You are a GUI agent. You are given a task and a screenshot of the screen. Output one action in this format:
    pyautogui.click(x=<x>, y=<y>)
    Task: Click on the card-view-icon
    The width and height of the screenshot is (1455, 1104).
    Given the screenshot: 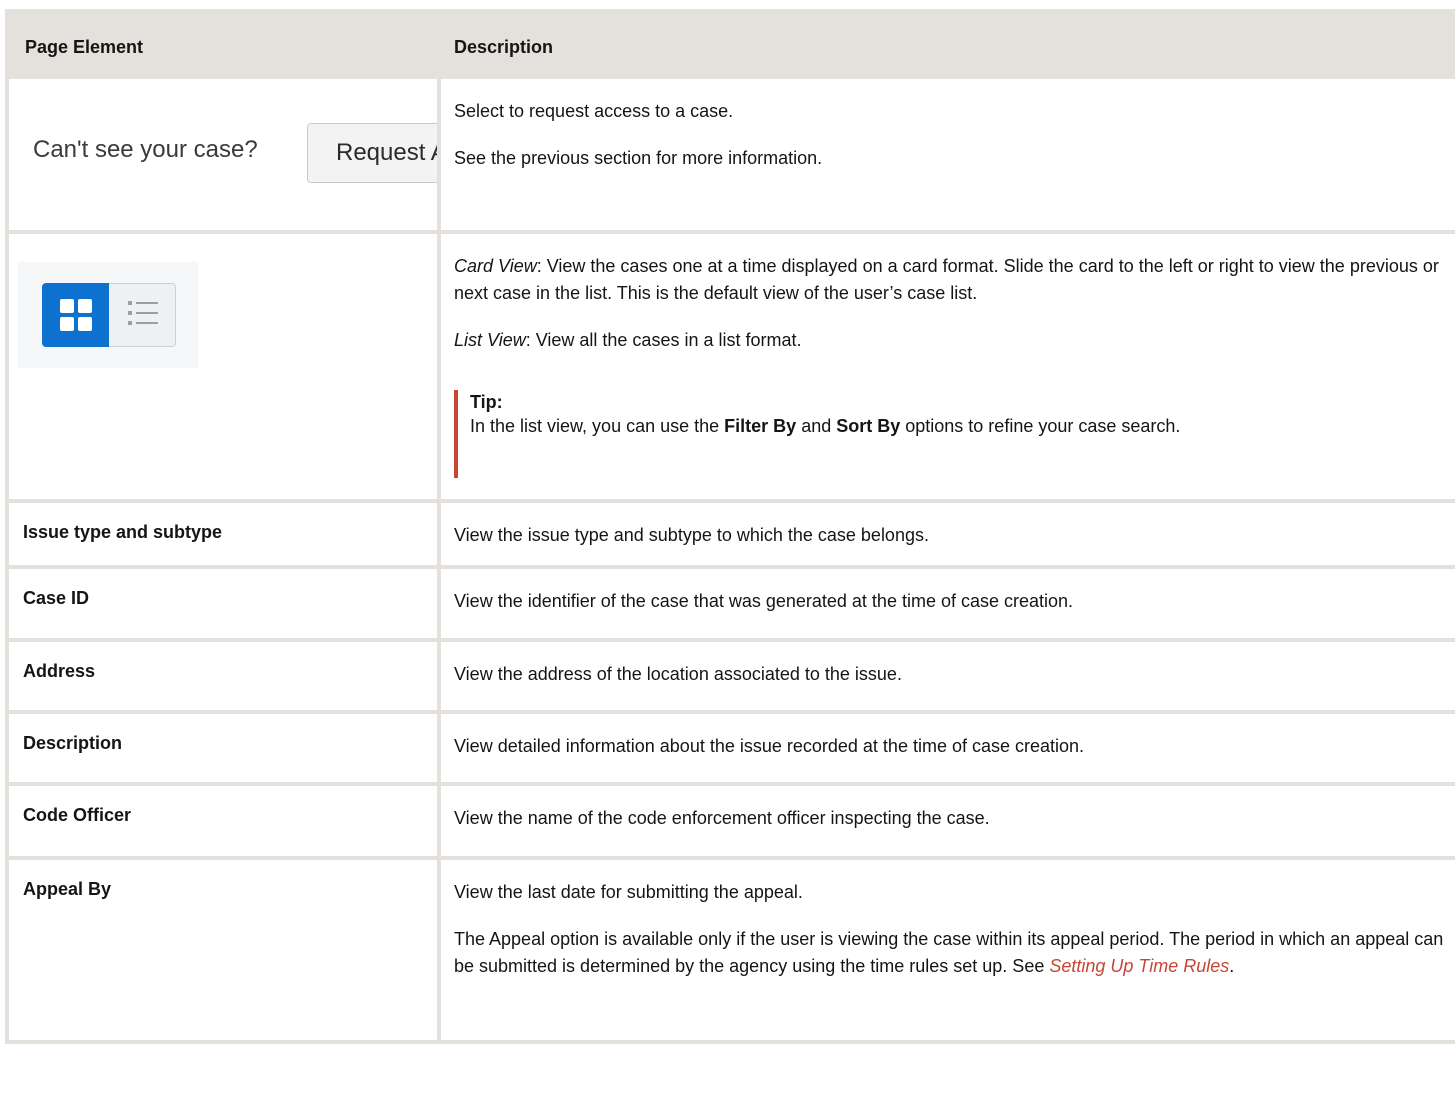 What is the action you would take?
    pyautogui.click(x=76, y=315)
    